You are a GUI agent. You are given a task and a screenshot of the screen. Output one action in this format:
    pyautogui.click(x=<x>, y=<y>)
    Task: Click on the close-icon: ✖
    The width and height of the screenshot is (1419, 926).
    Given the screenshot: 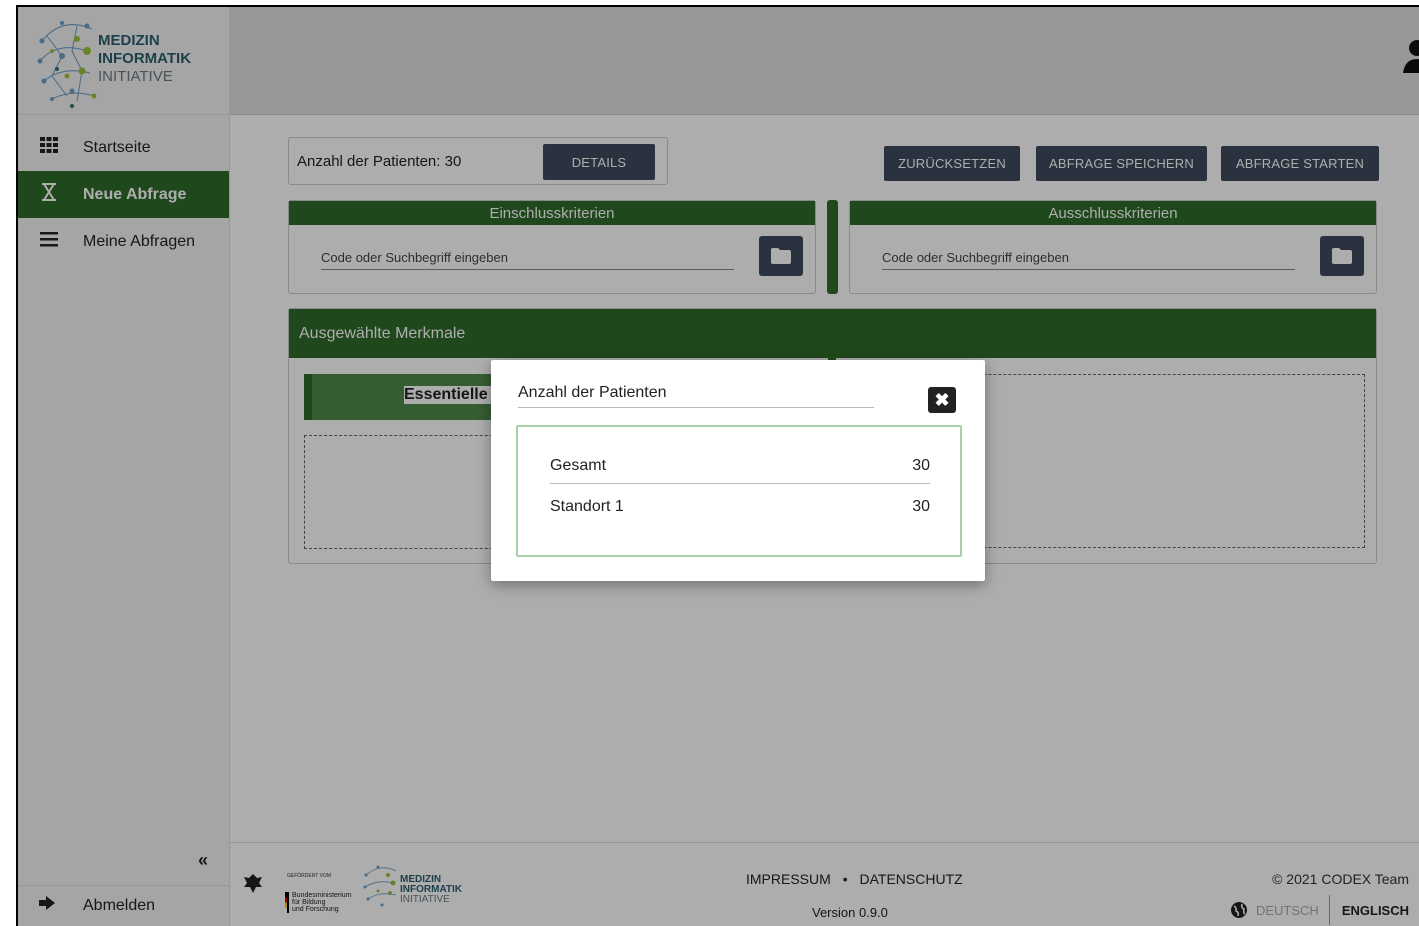 What is the action you would take?
    pyautogui.click(x=942, y=400)
    